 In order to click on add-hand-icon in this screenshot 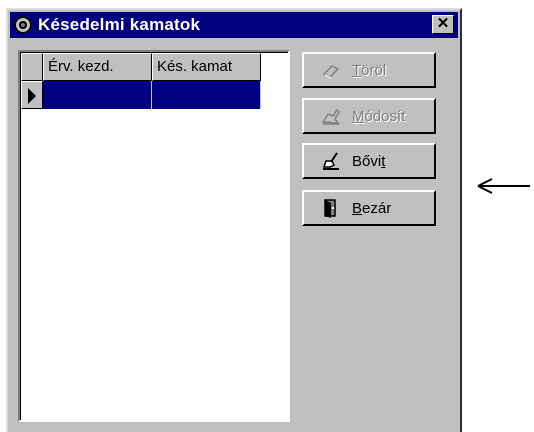, I will do `click(330, 161)`.